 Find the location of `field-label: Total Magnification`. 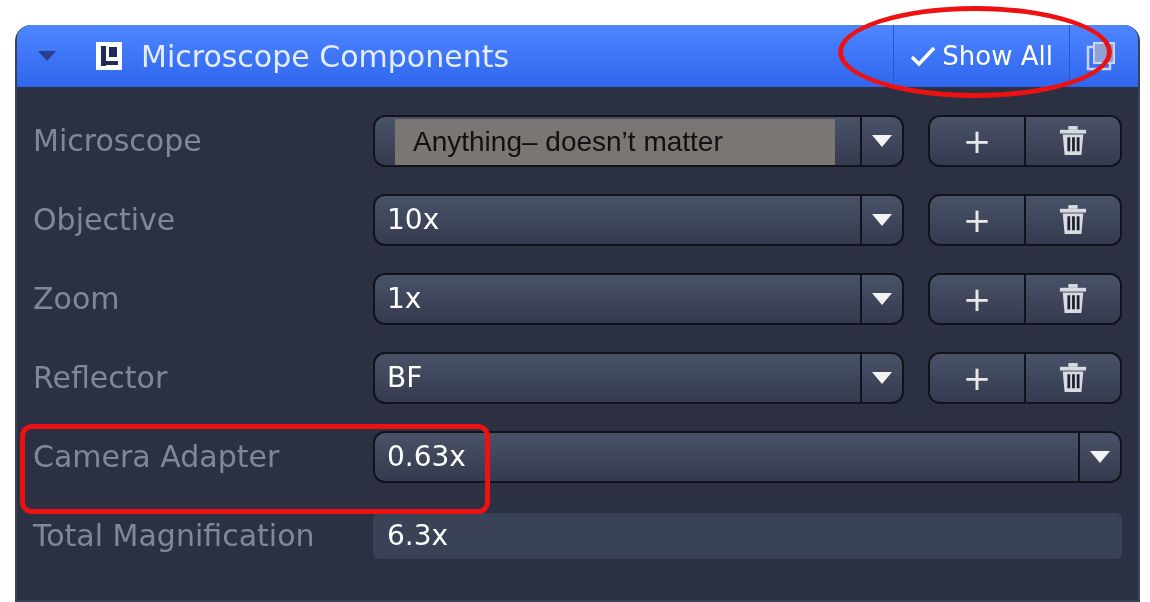

field-label: Total Magnification is located at coordinates (174, 535).